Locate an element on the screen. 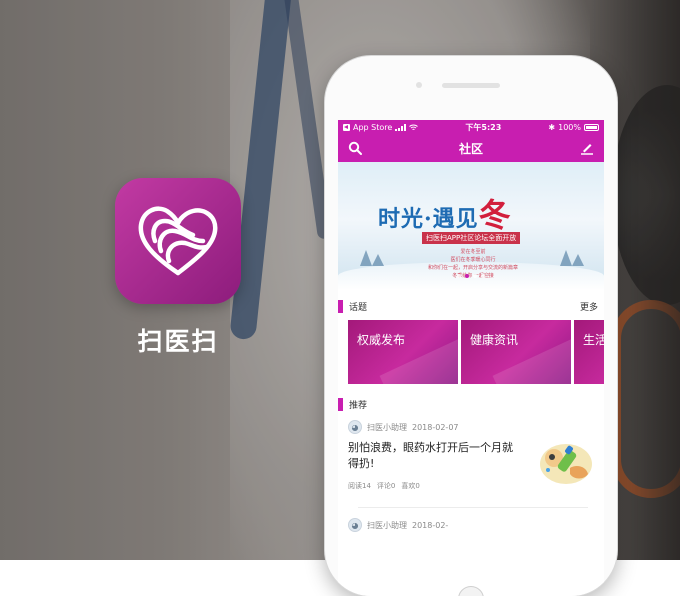 The height and width of the screenshot is (596, 680). eye-drops-thumbnail is located at coordinates (566, 464).